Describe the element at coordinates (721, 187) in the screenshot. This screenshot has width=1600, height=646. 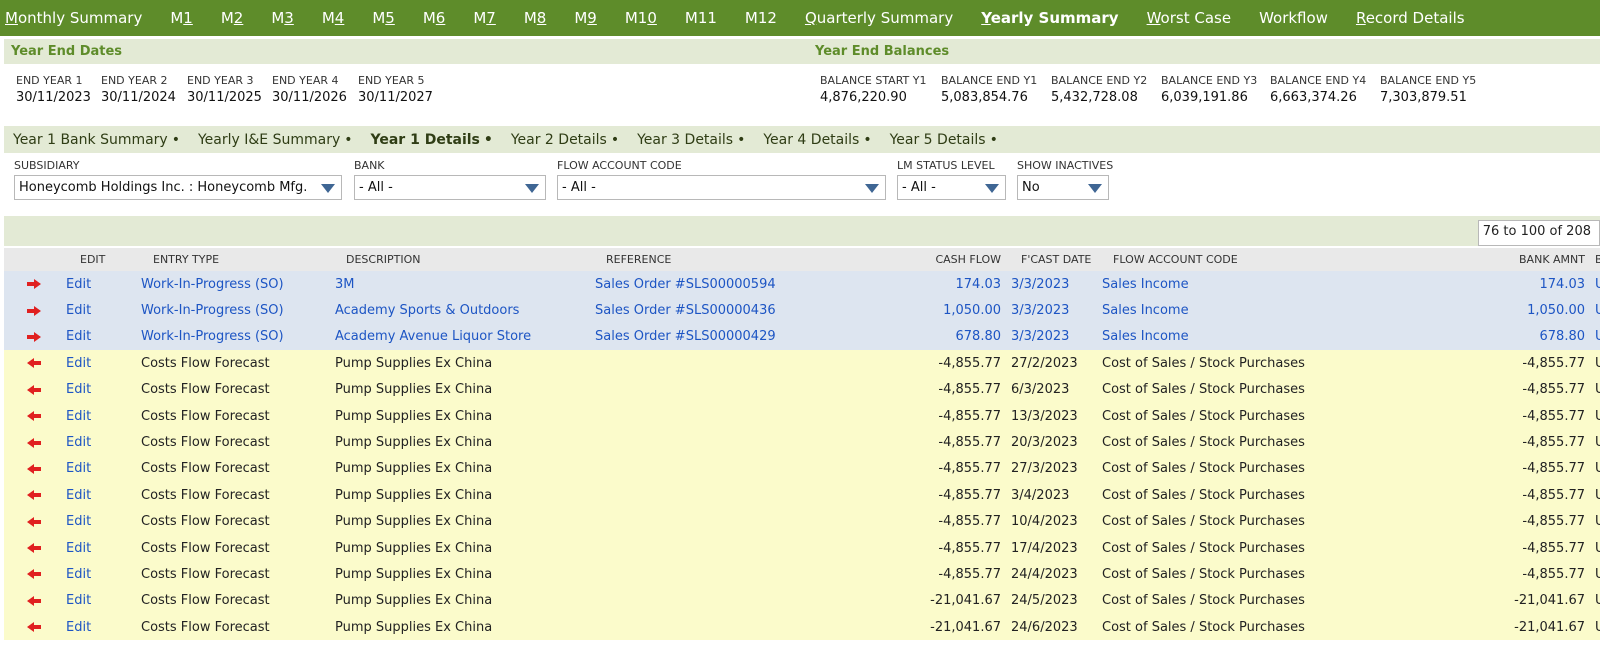
I see `flow-account-code-select: - All -` at that location.